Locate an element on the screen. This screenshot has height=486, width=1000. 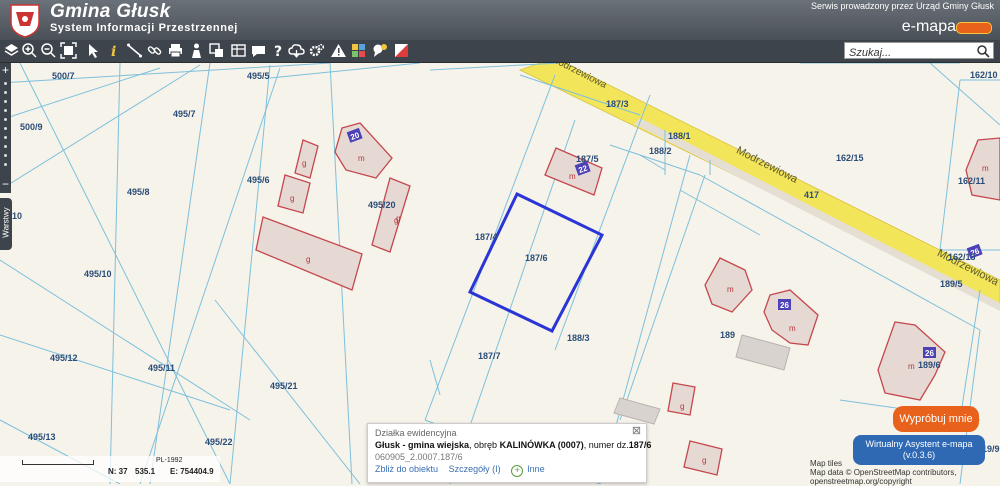
link-icon is located at coordinates (154, 50).